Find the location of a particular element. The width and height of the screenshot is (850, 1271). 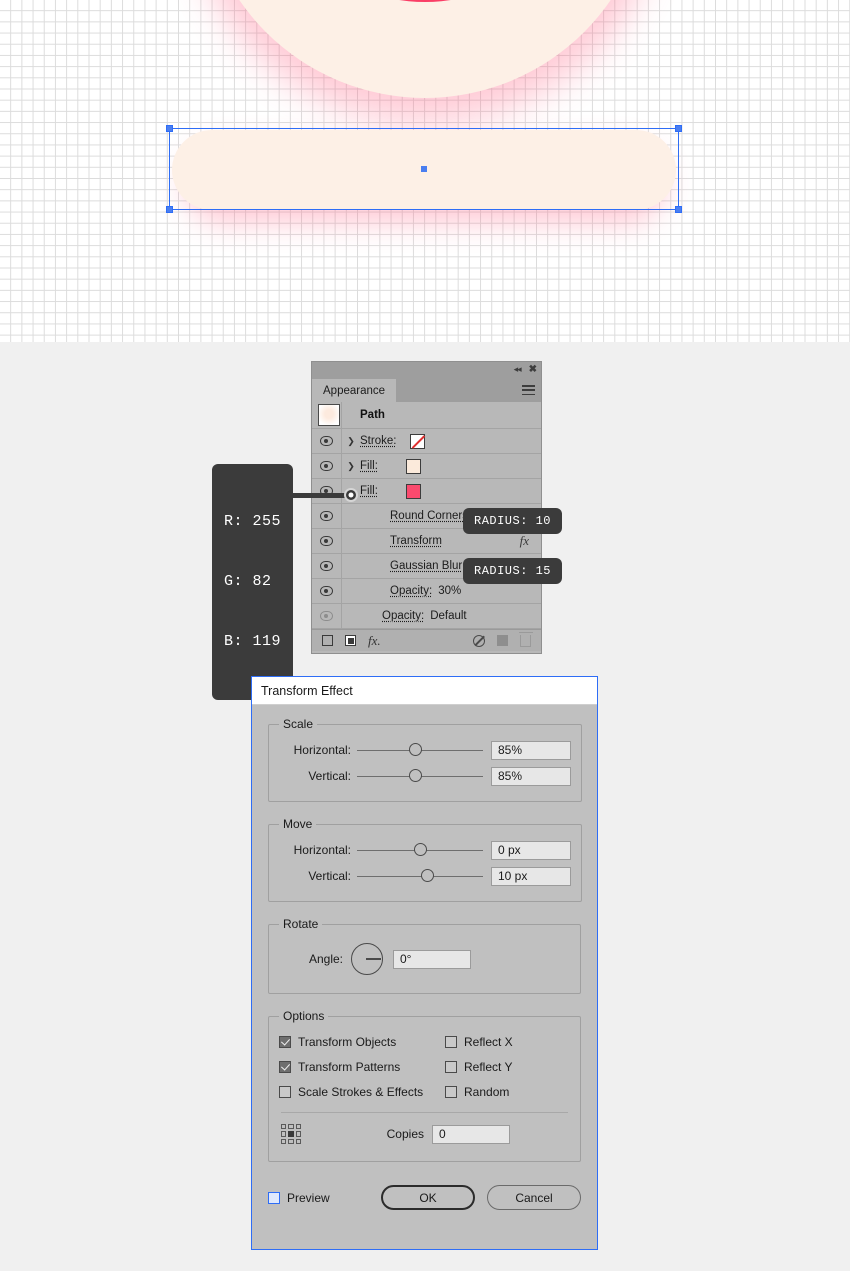

scale-vertical-row: Vertical: 85% is located at coordinates (425, 776).